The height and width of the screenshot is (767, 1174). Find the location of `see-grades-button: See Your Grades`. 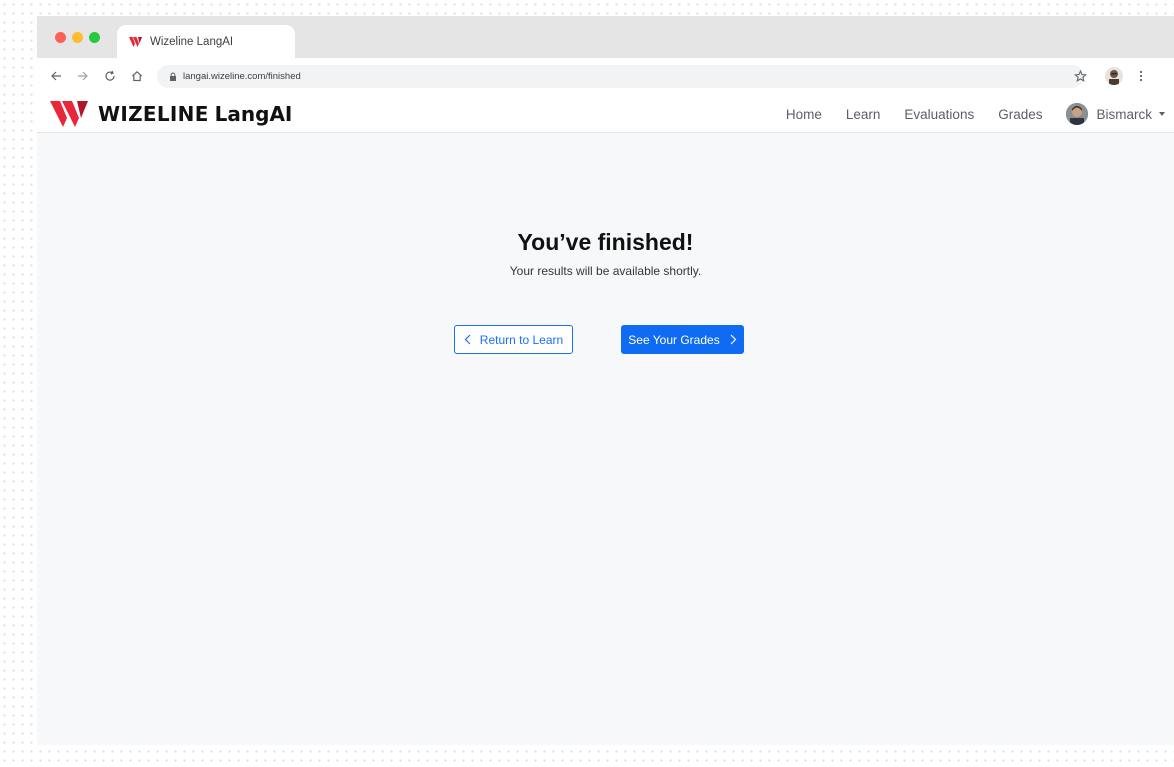

see-grades-button: See Your Grades is located at coordinates (682, 339).